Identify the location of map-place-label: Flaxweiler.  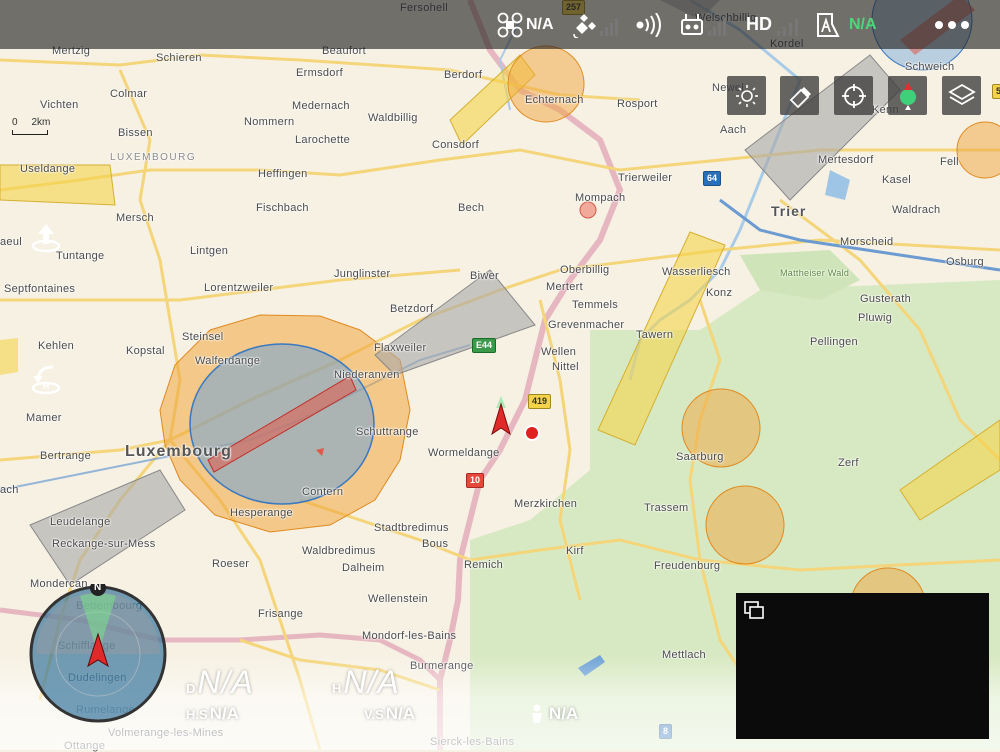
(400, 348).